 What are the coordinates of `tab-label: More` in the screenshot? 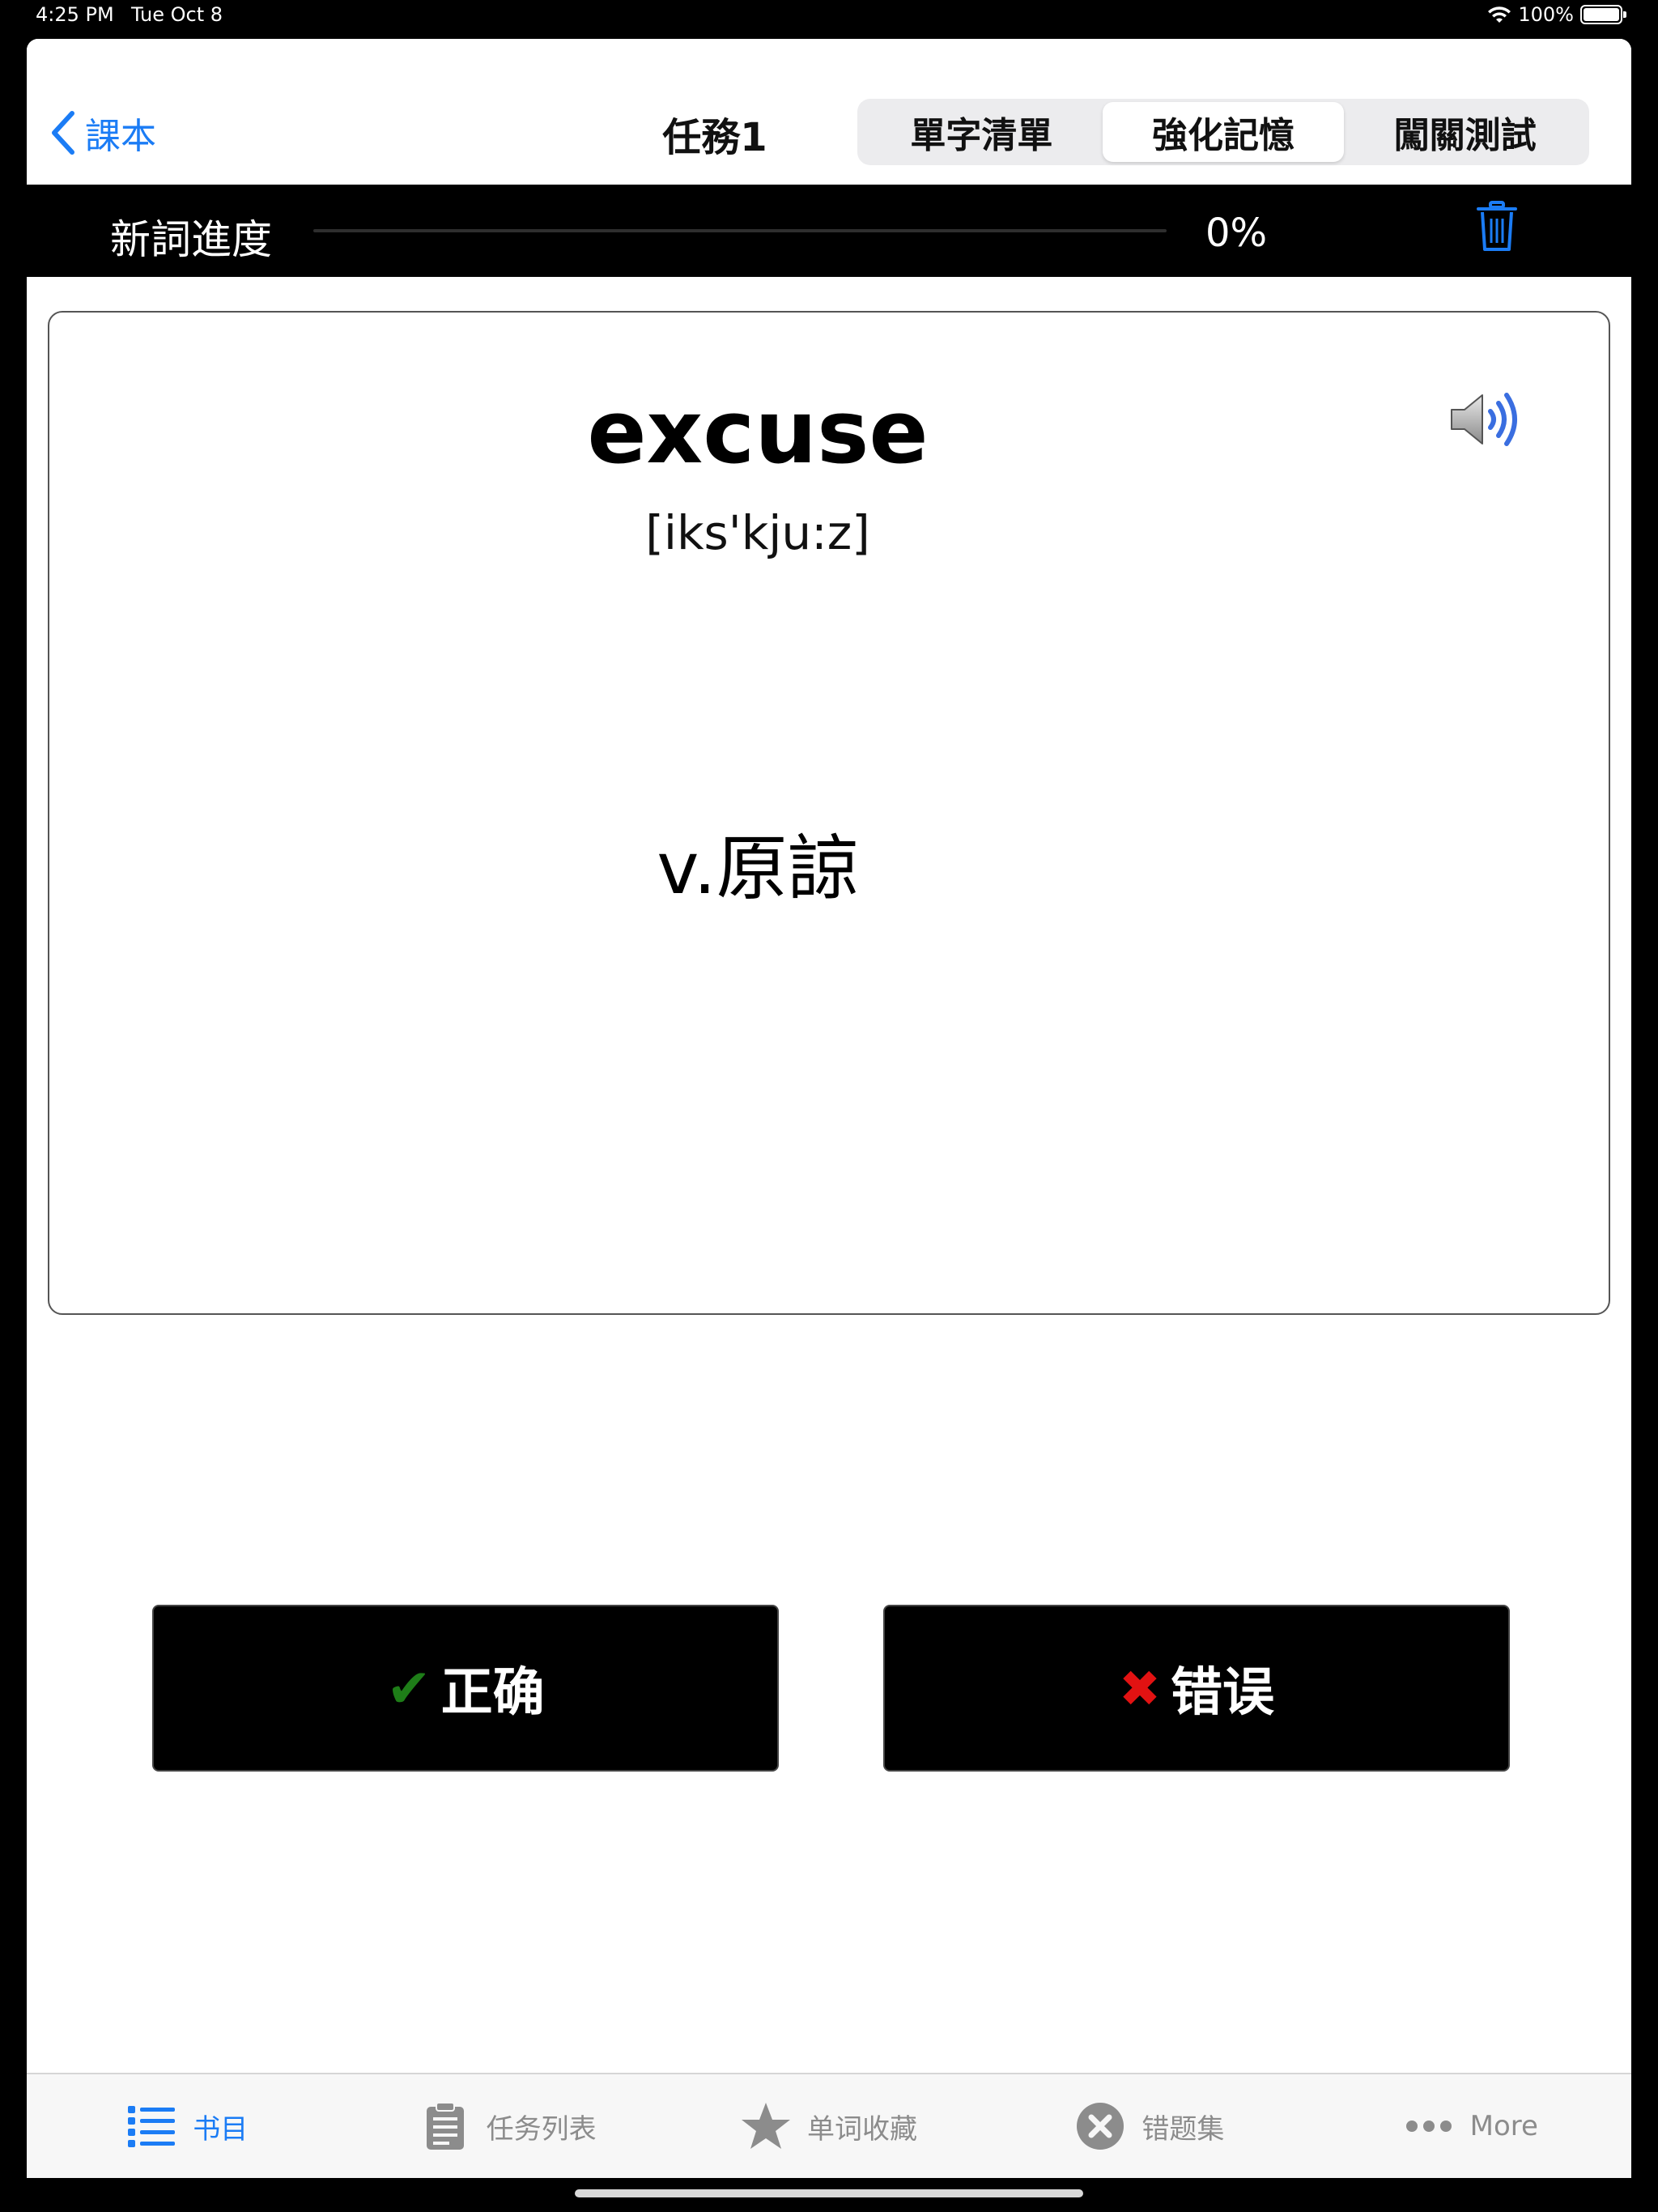 It's located at (1503, 2126).